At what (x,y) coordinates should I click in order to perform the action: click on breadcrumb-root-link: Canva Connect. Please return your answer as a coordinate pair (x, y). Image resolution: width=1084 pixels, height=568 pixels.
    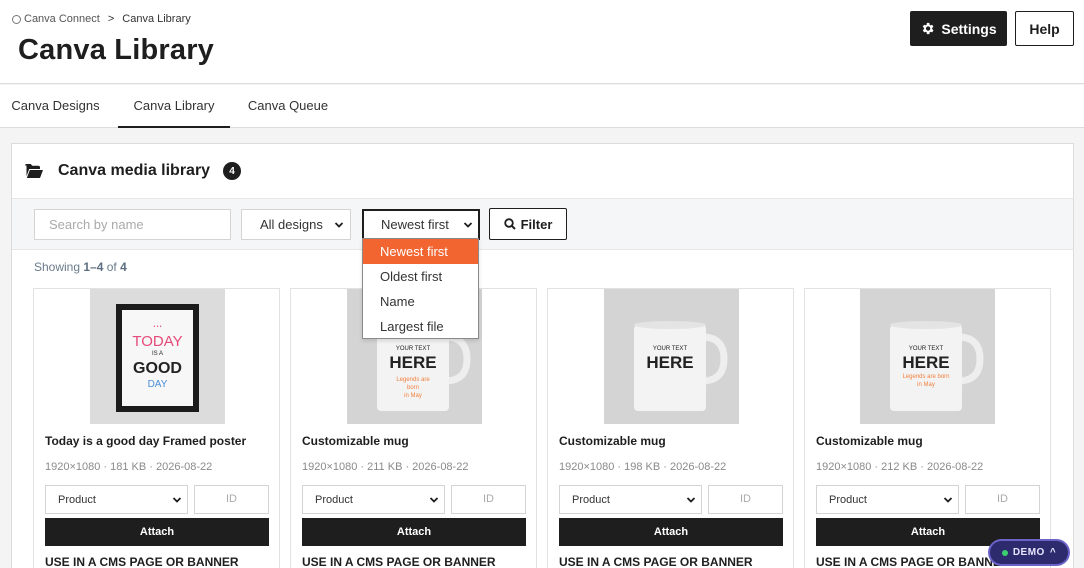
    Looking at the image, I should click on (62, 19).